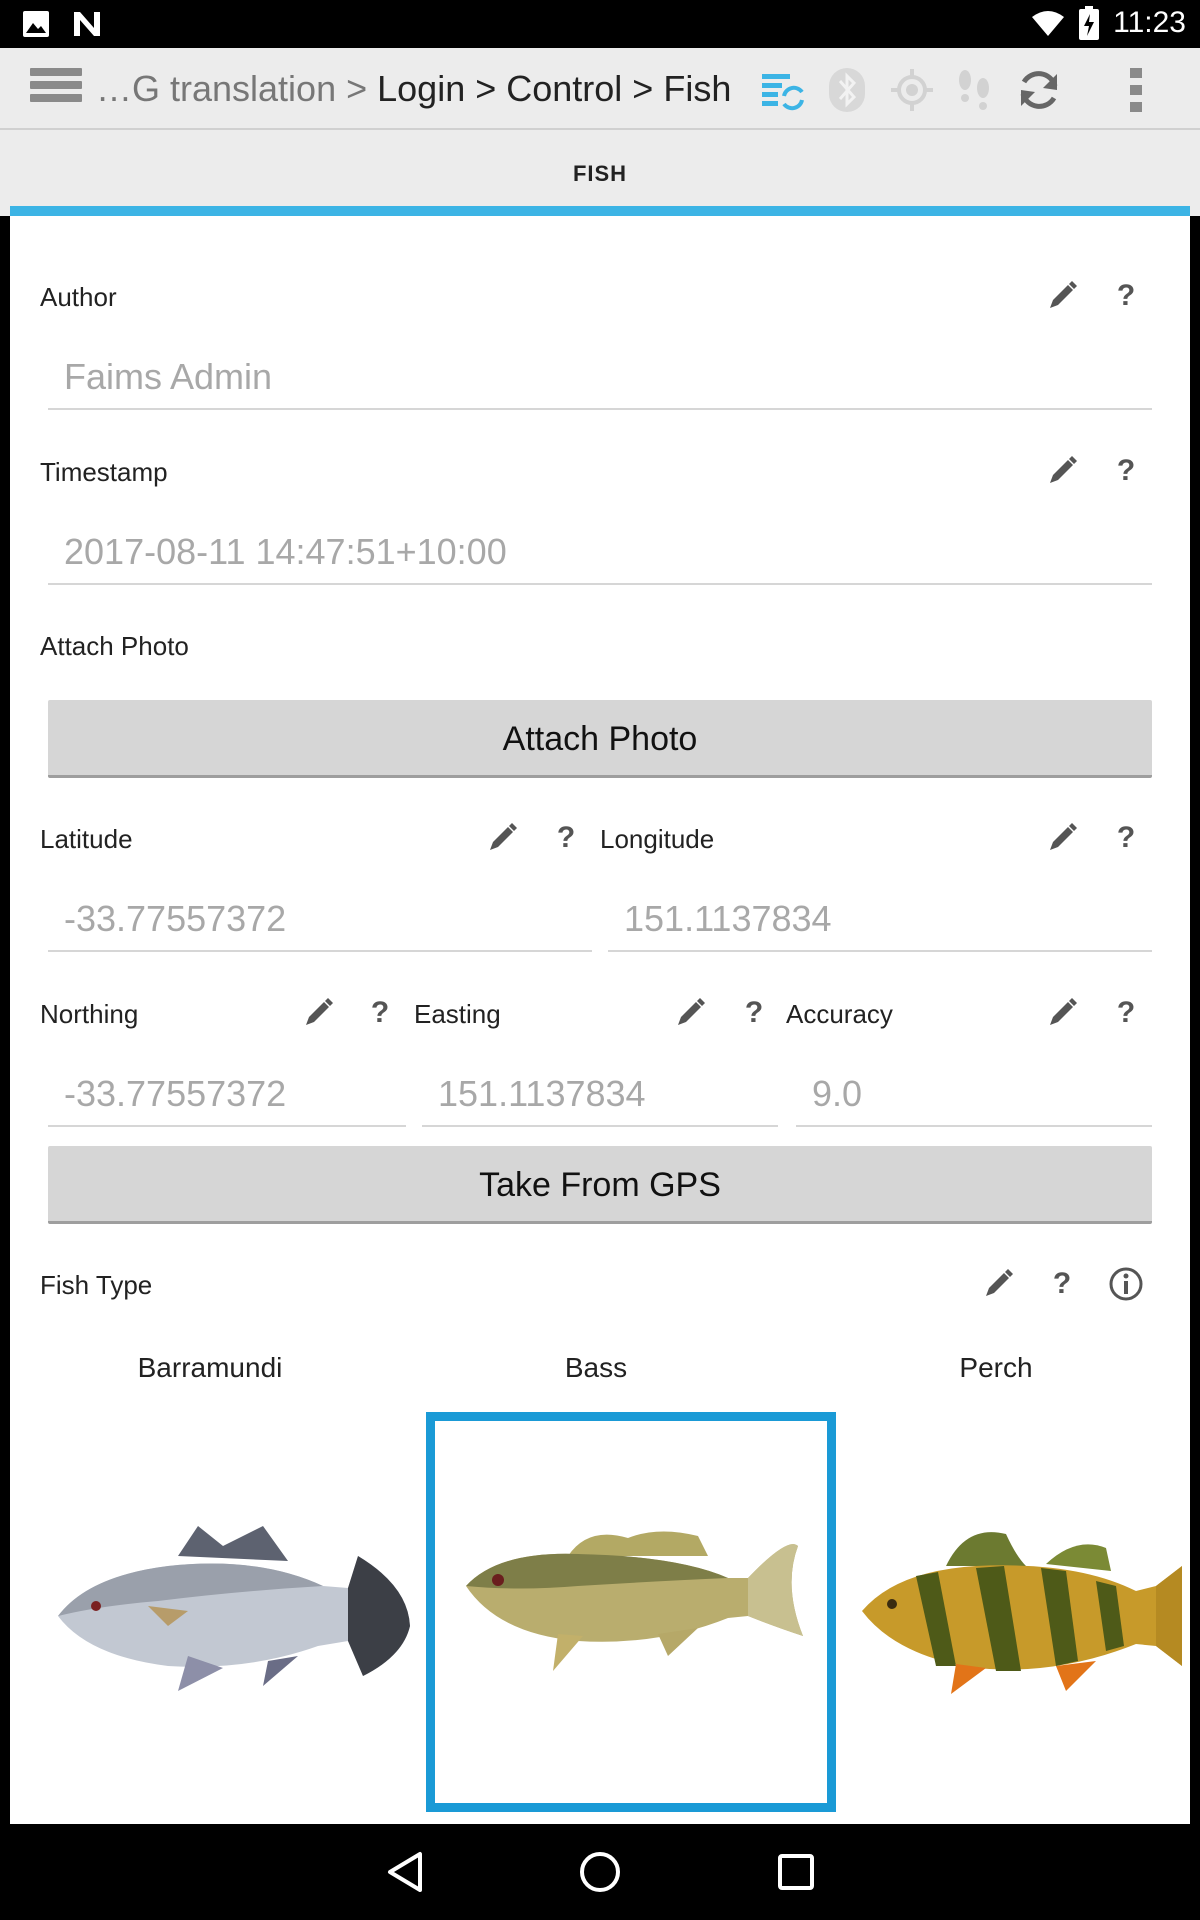 The height and width of the screenshot is (1920, 1200). I want to click on fish-type-label: Fish Type, so click(96, 1285).